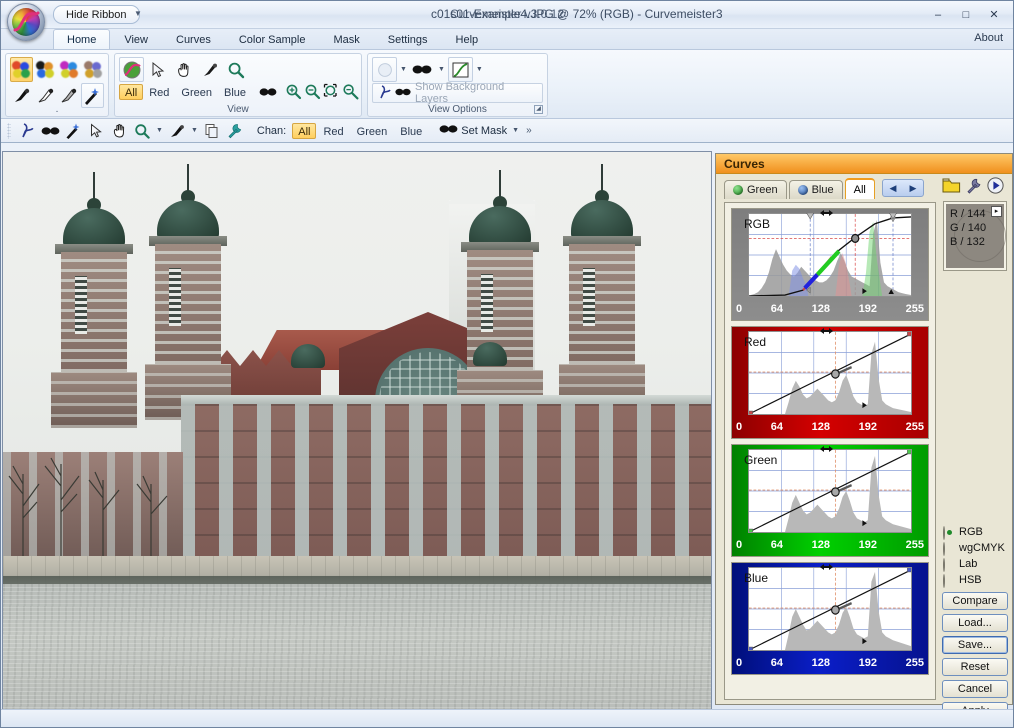 Image resolution: width=1014 pixels, height=728 pixels. Describe the element at coordinates (457, 109) in the screenshot. I see `ribbon-group-view-options-label: View Options` at that location.